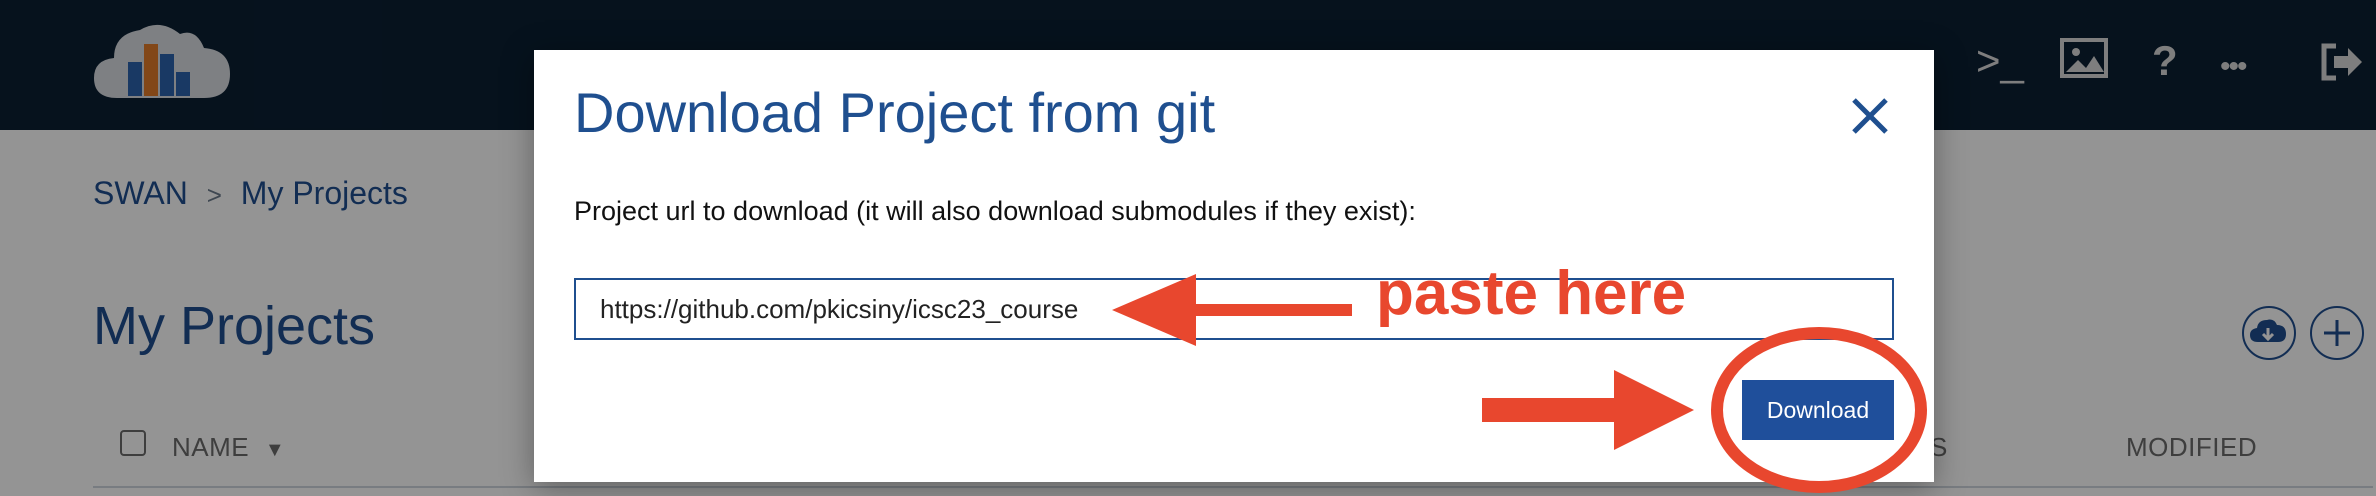  I want to click on annotation-label: paste here, so click(1531, 293).